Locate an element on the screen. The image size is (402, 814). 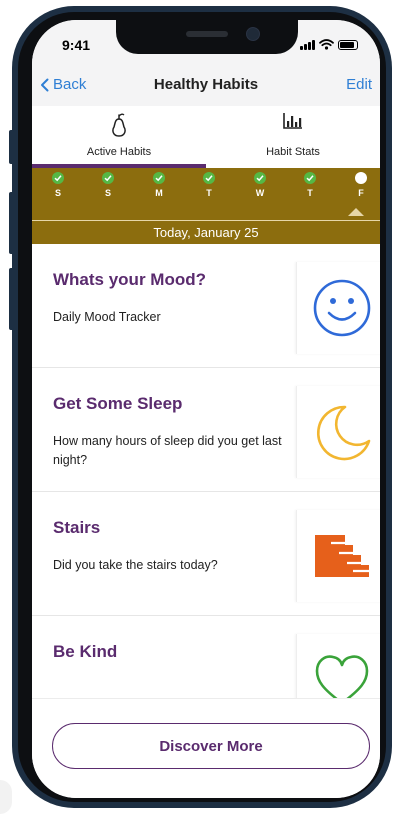
wifi-icon is located at coordinates (326, 44).